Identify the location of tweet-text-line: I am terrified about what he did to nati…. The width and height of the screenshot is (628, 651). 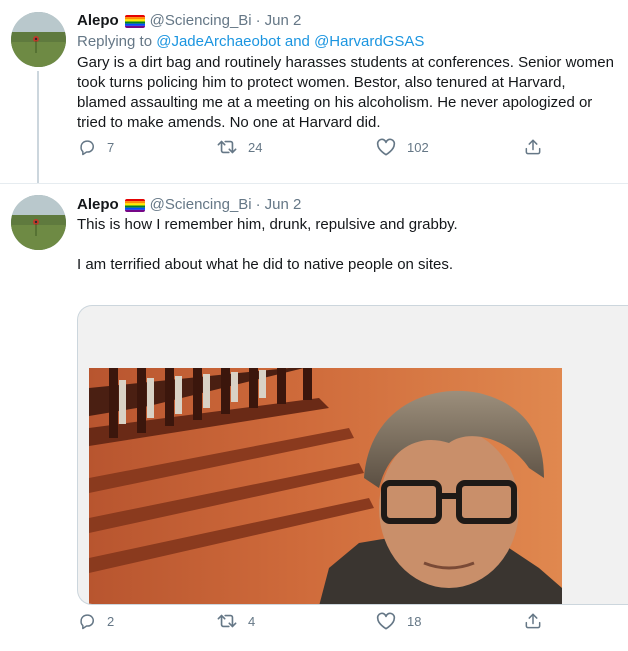
(265, 264).